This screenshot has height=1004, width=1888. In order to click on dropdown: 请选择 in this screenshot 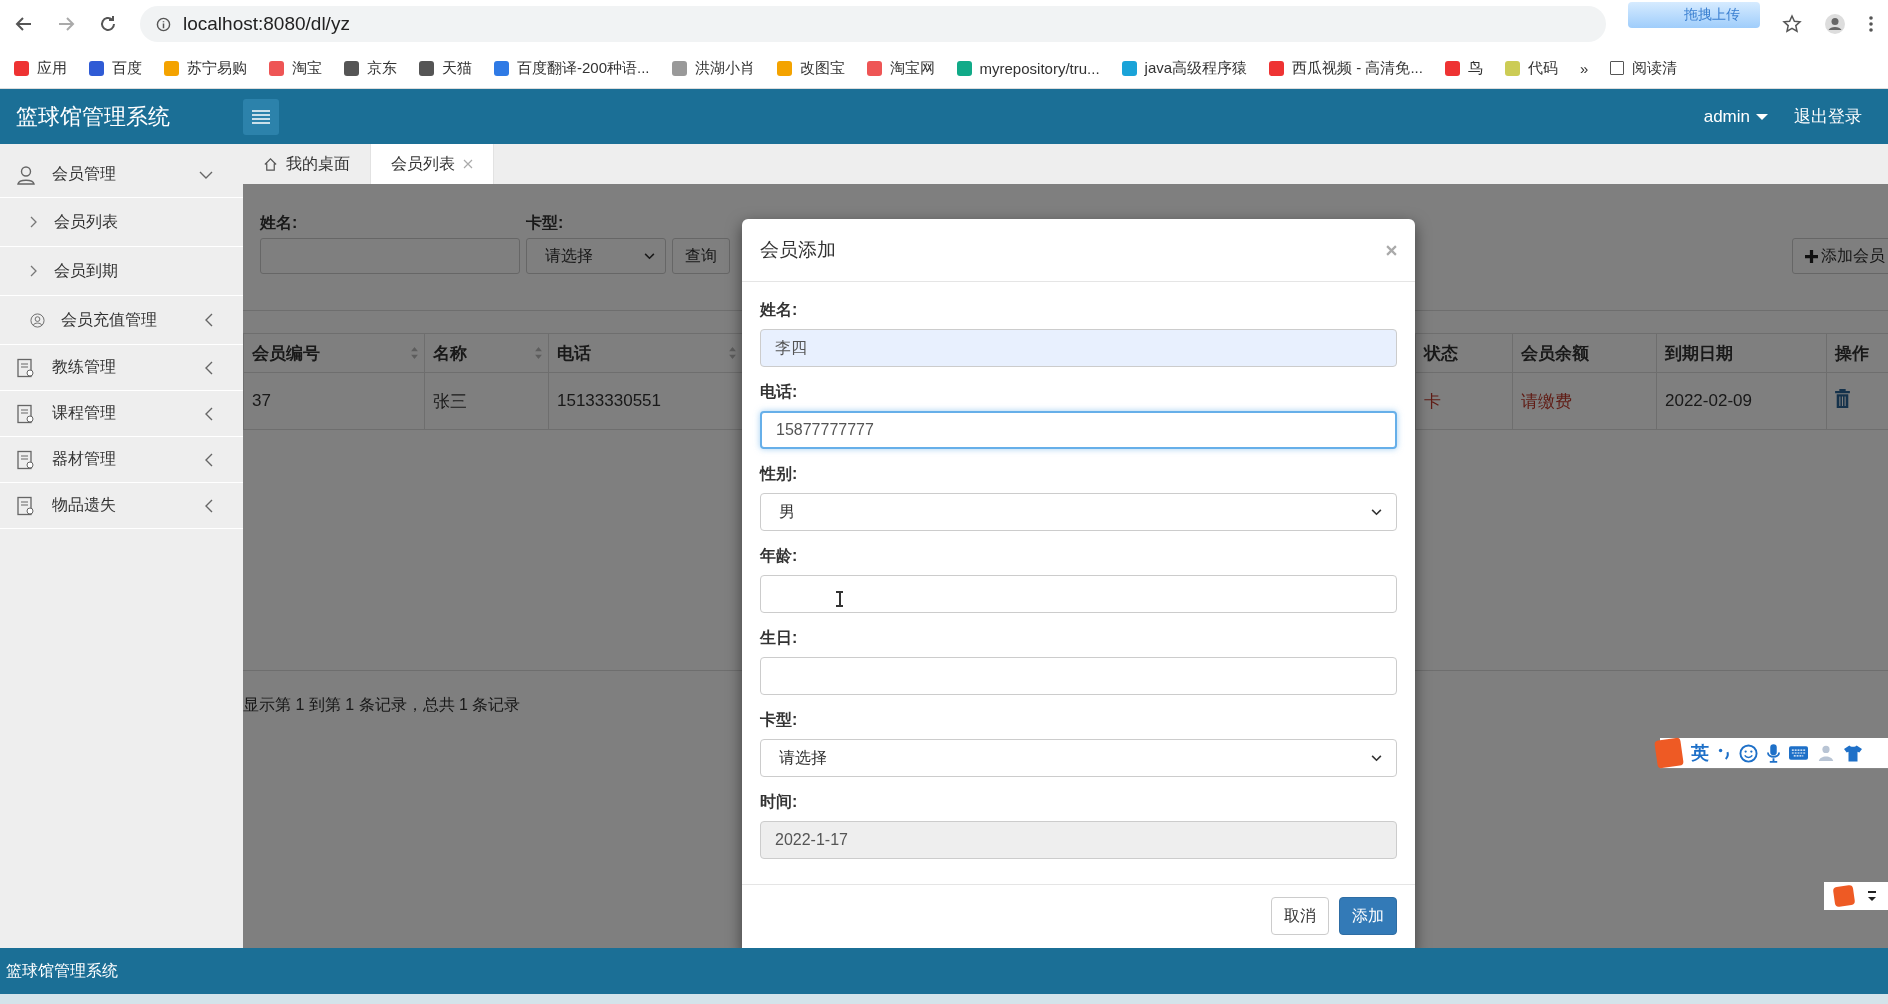, I will do `click(1078, 758)`.